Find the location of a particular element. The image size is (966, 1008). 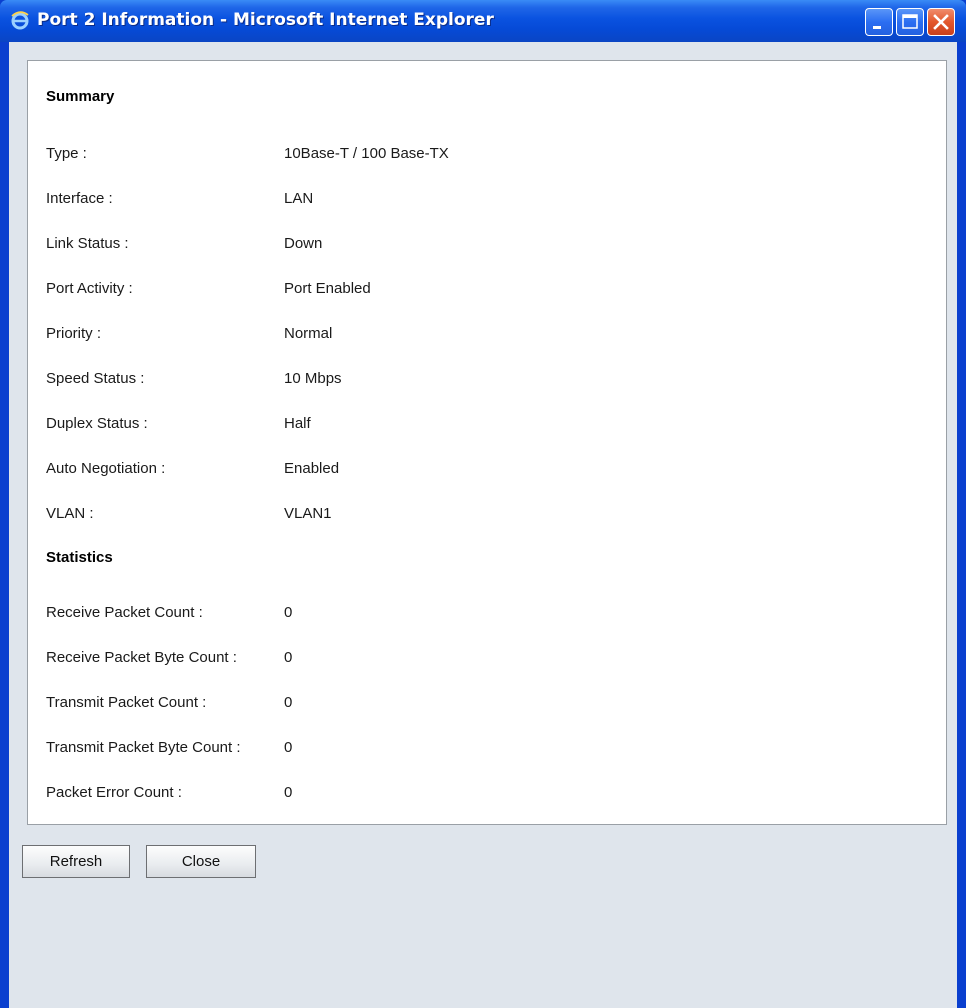

maximize-icon is located at coordinates (910, 21).